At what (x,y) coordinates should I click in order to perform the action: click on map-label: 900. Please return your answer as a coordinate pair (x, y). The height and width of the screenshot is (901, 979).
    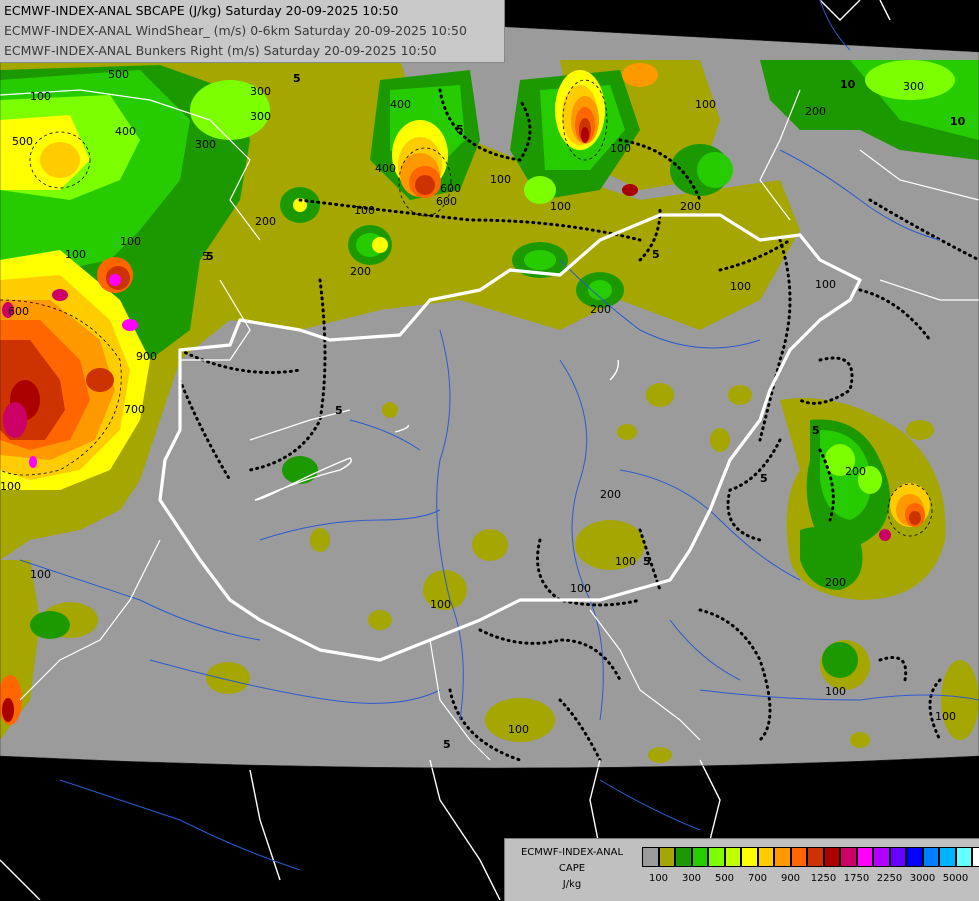
    Looking at the image, I should click on (146, 356).